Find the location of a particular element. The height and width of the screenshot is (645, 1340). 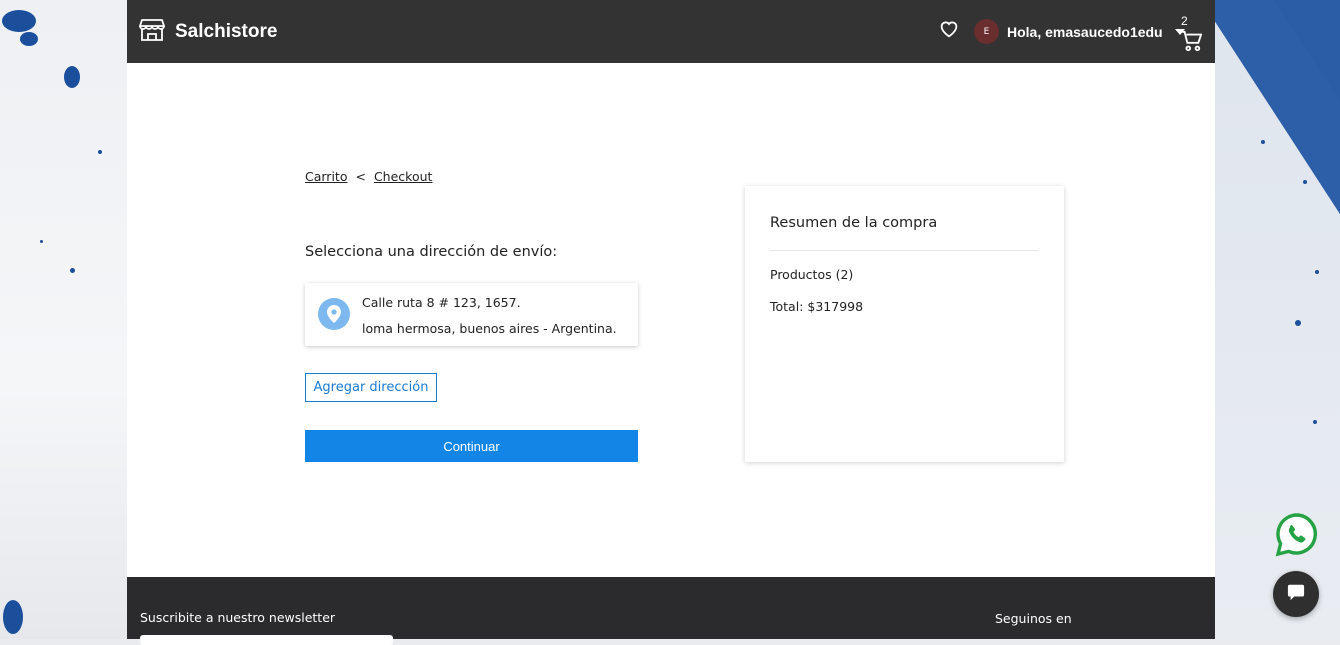

breadcrumb-checkout-link: Checkout is located at coordinates (403, 176).